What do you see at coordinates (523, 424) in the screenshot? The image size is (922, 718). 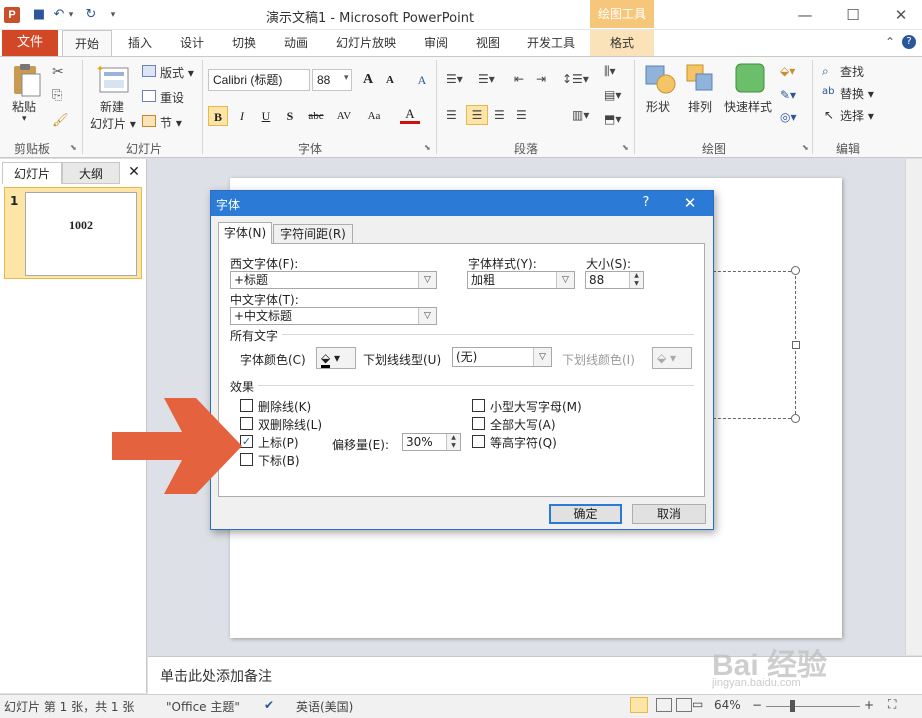 I see `all-caps-label: 全部大写(A)` at bounding box center [523, 424].